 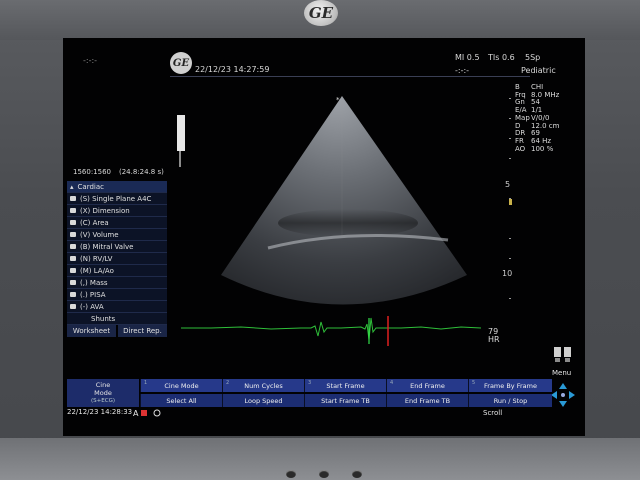 What do you see at coordinates (228, 383) in the screenshot?
I see `softkey-number: 2` at bounding box center [228, 383].